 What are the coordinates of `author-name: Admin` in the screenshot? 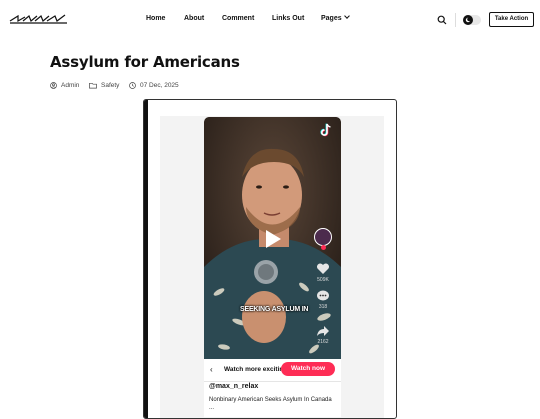 It's located at (70, 85).